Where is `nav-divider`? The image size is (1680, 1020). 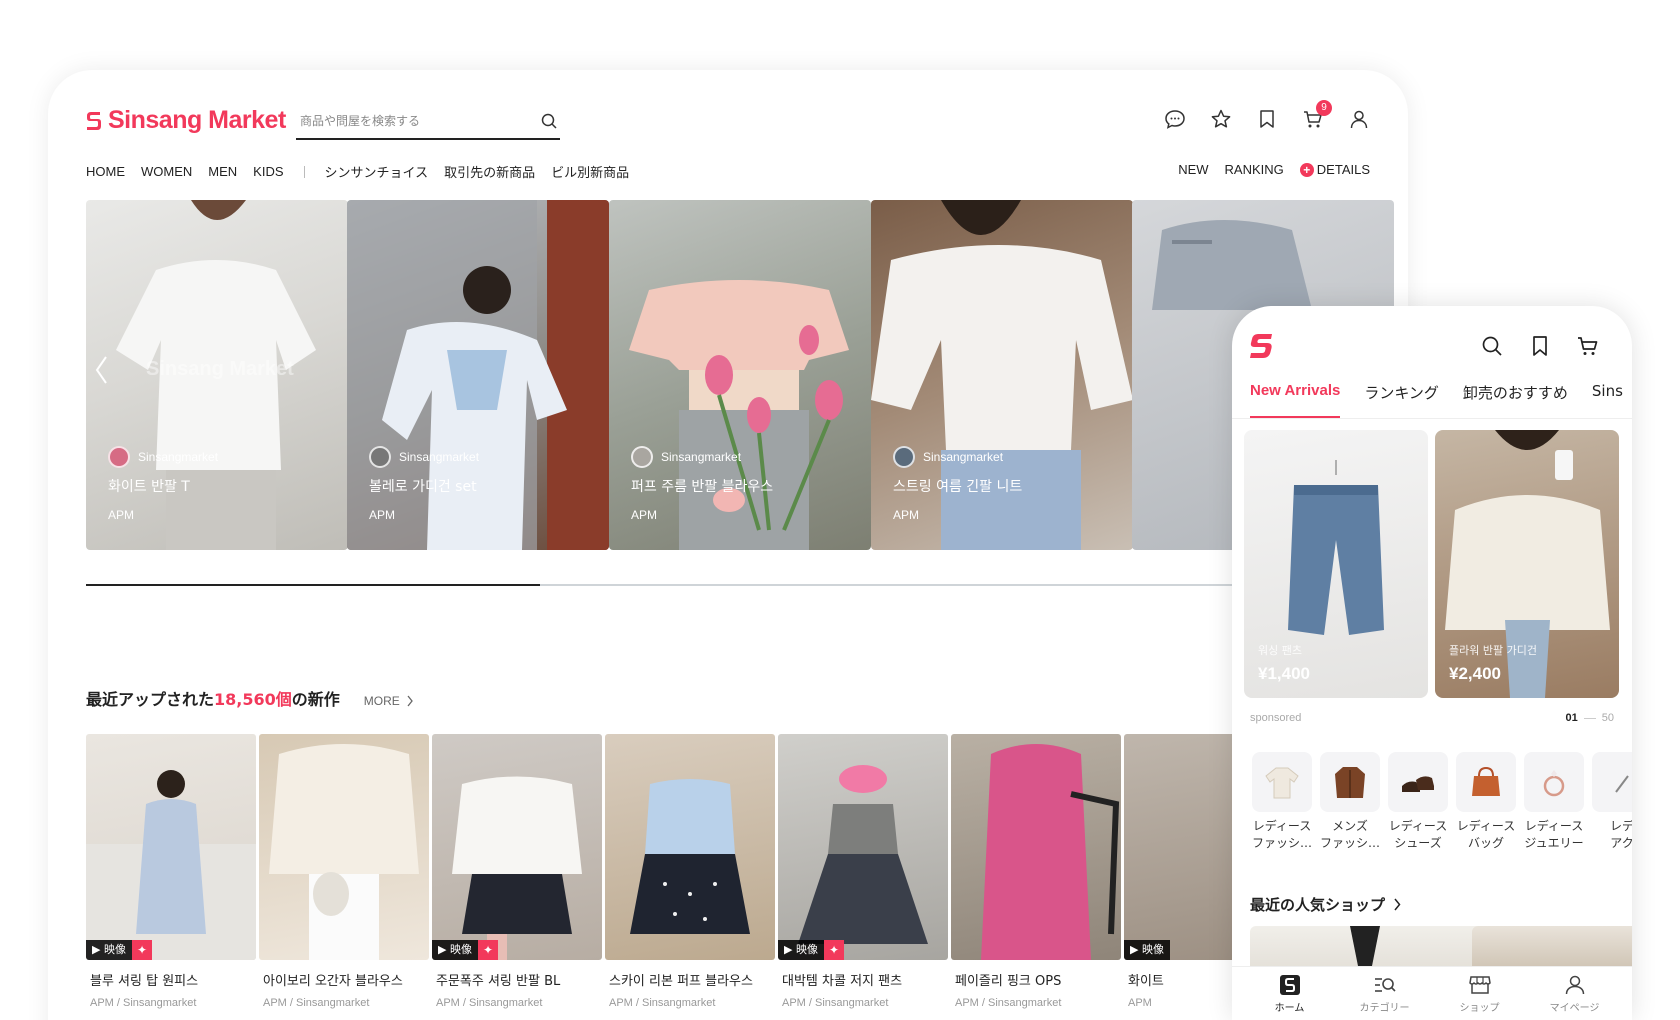
nav-divider is located at coordinates (304, 171).